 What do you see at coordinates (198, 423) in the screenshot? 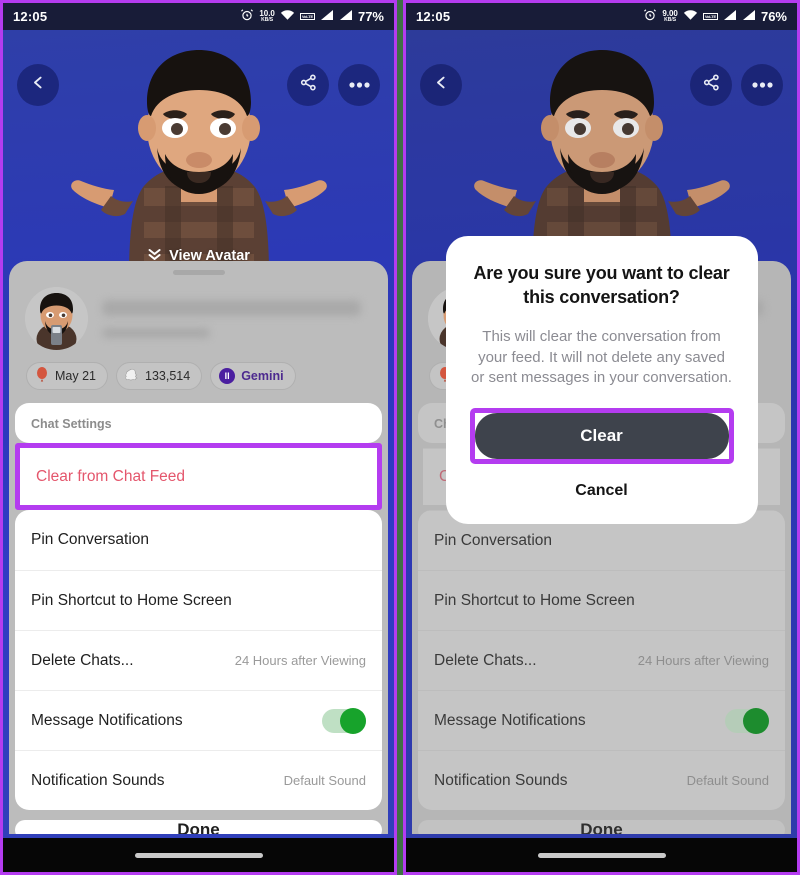
I see `chat-settings-card-header: Chat Settings` at bounding box center [198, 423].